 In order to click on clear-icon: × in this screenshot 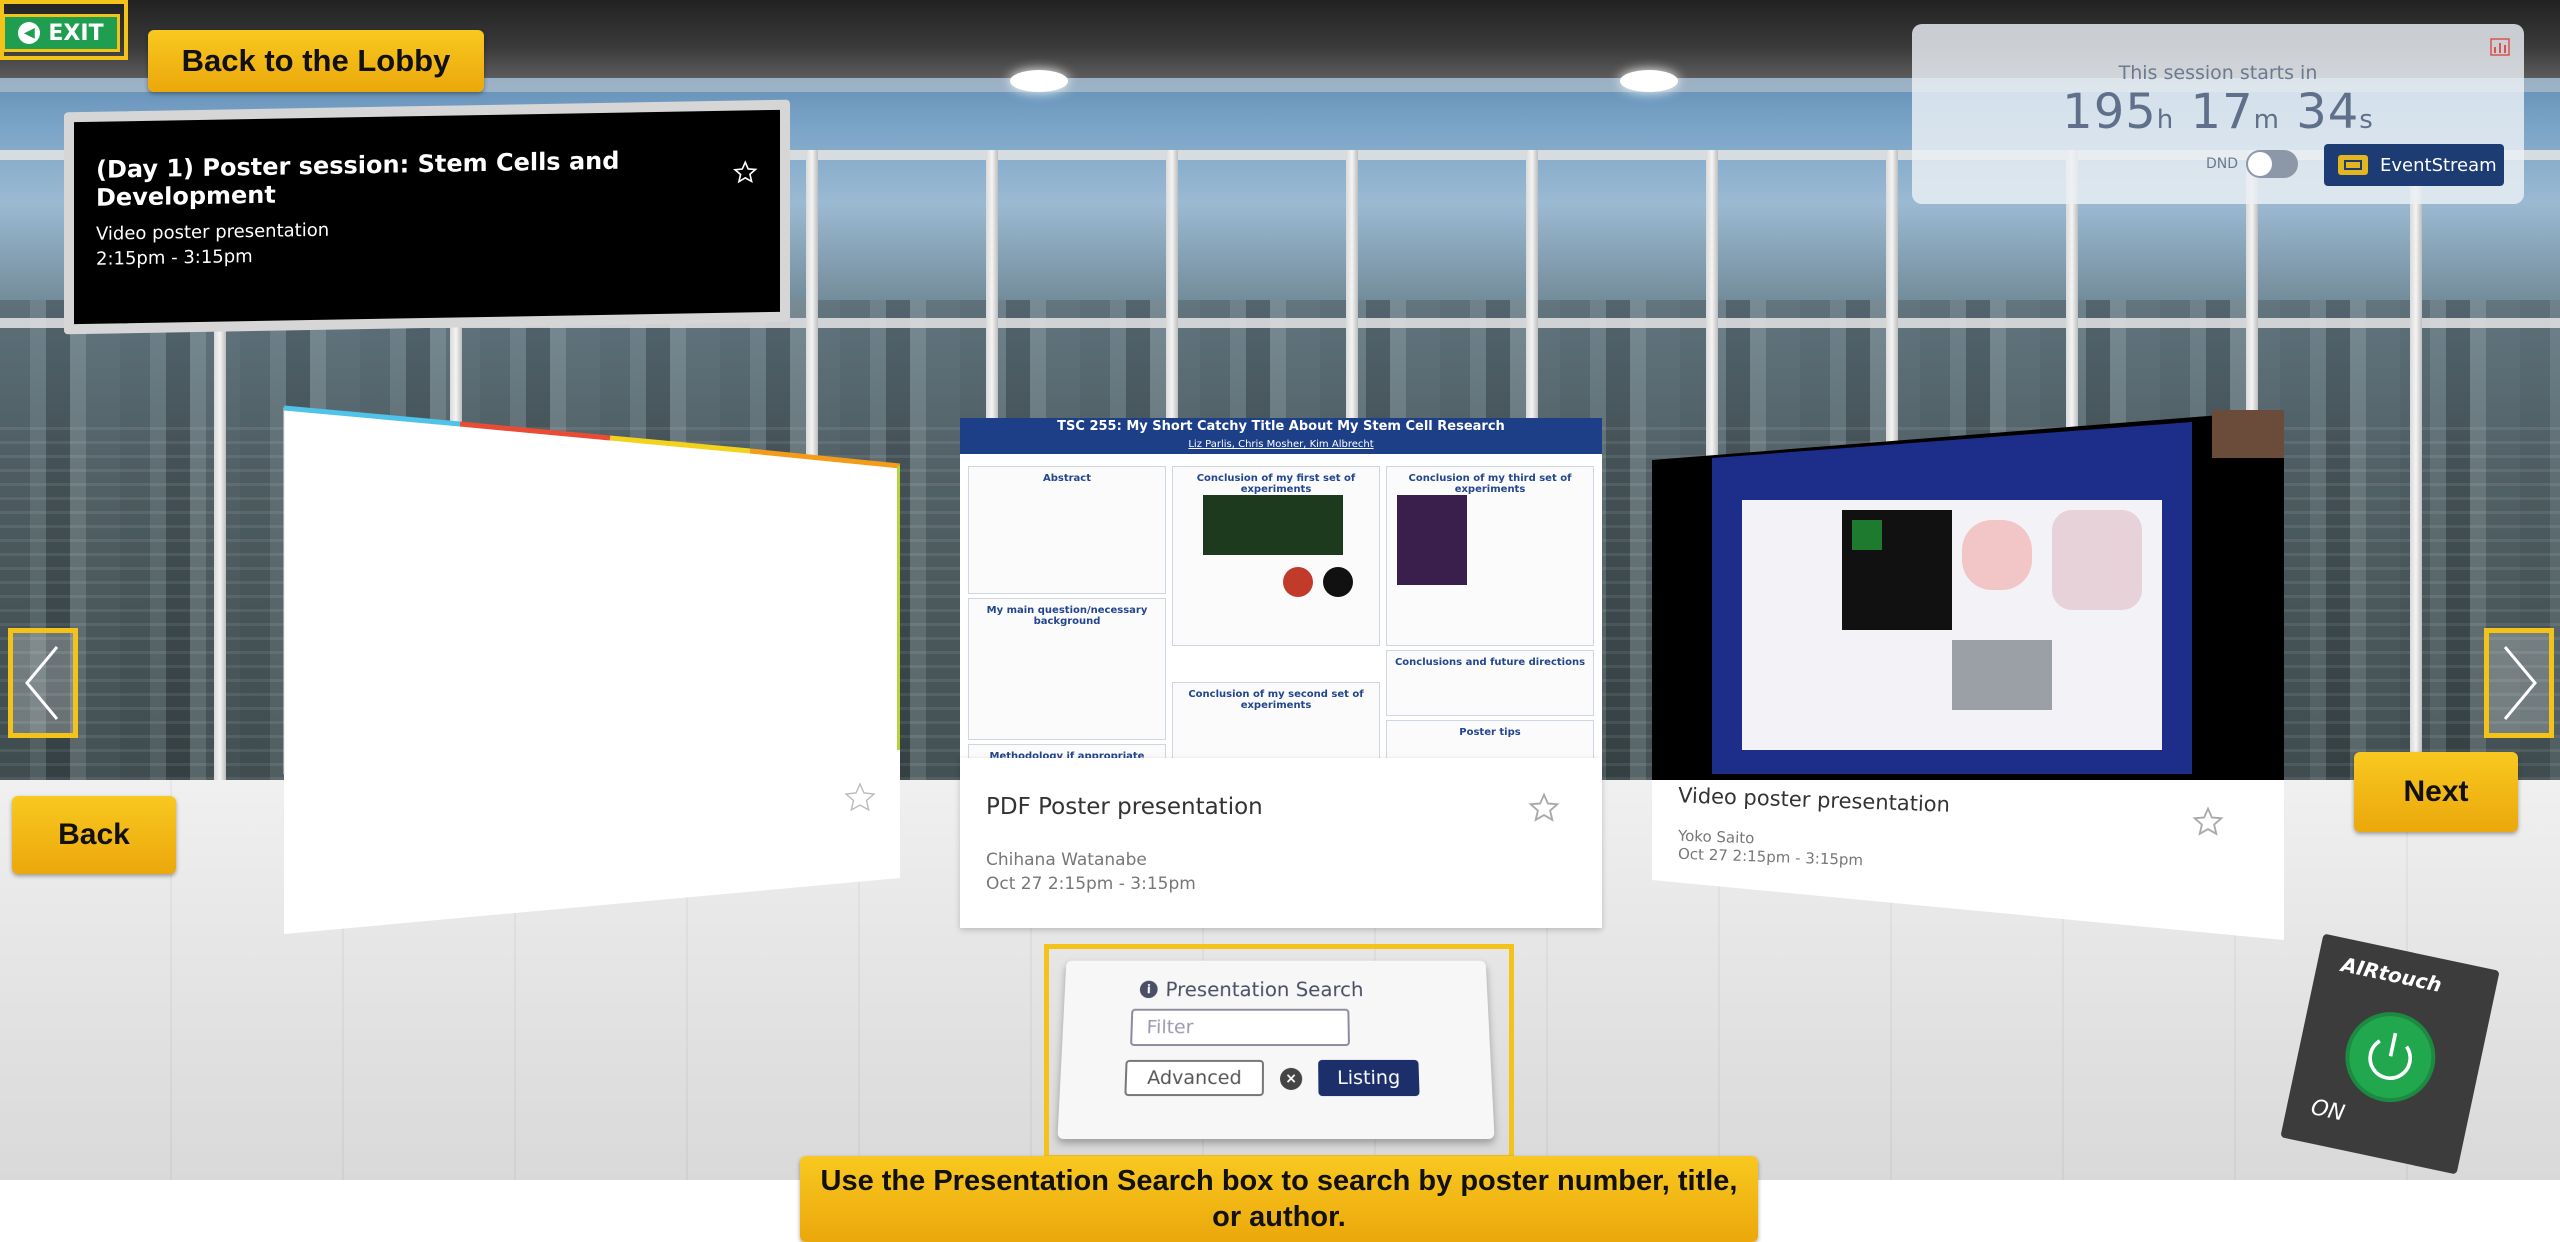, I will do `click(1291, 1079)`.